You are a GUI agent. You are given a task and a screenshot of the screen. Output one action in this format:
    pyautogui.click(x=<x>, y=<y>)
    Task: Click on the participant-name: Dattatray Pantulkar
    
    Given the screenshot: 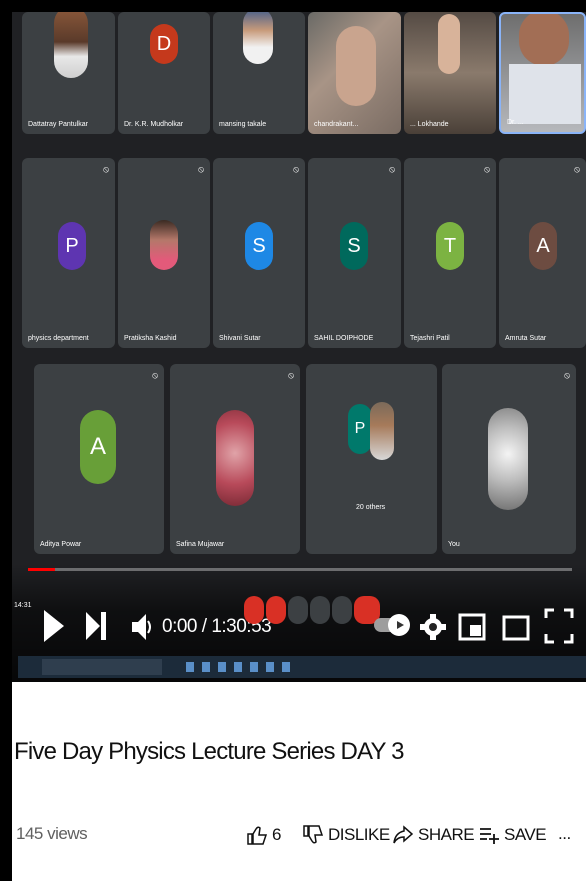 What is the action you would take?
    pyautogui.click(x=58, y=124)
    